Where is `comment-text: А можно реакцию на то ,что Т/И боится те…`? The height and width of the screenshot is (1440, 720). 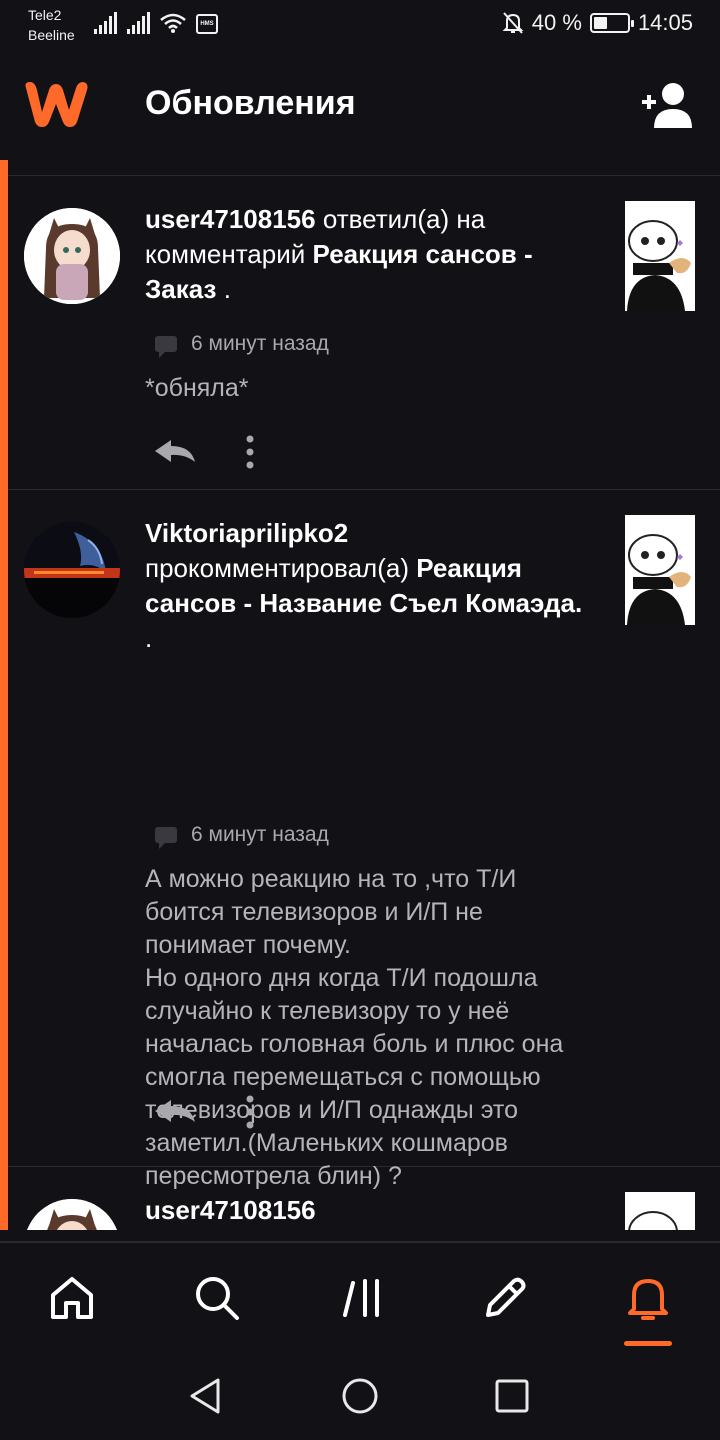
comment-text: А можно реакцию на то ,что Т/И боится те… is located at coordinates (354, 1027).